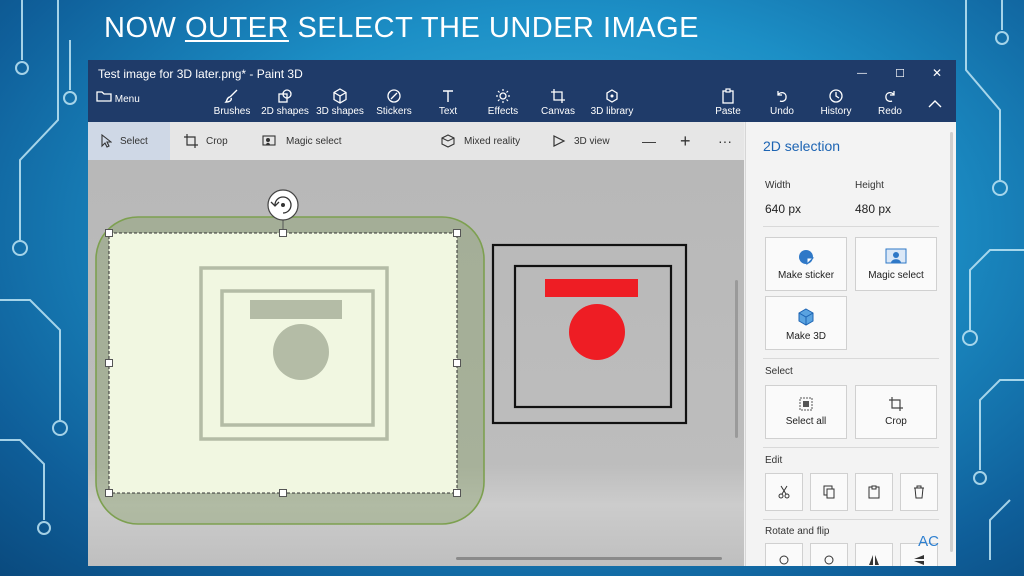 The width and height of the screenshot is (1024, 576). I want to click on zoom-in-button: +, so click(685, 141).